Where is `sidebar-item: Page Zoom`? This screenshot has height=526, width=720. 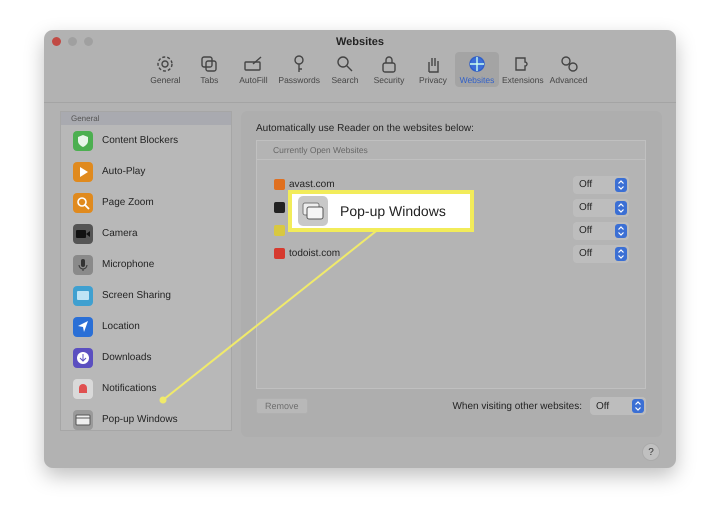 sidebar-item: Page Zoom is located at coordinates (146, 202).